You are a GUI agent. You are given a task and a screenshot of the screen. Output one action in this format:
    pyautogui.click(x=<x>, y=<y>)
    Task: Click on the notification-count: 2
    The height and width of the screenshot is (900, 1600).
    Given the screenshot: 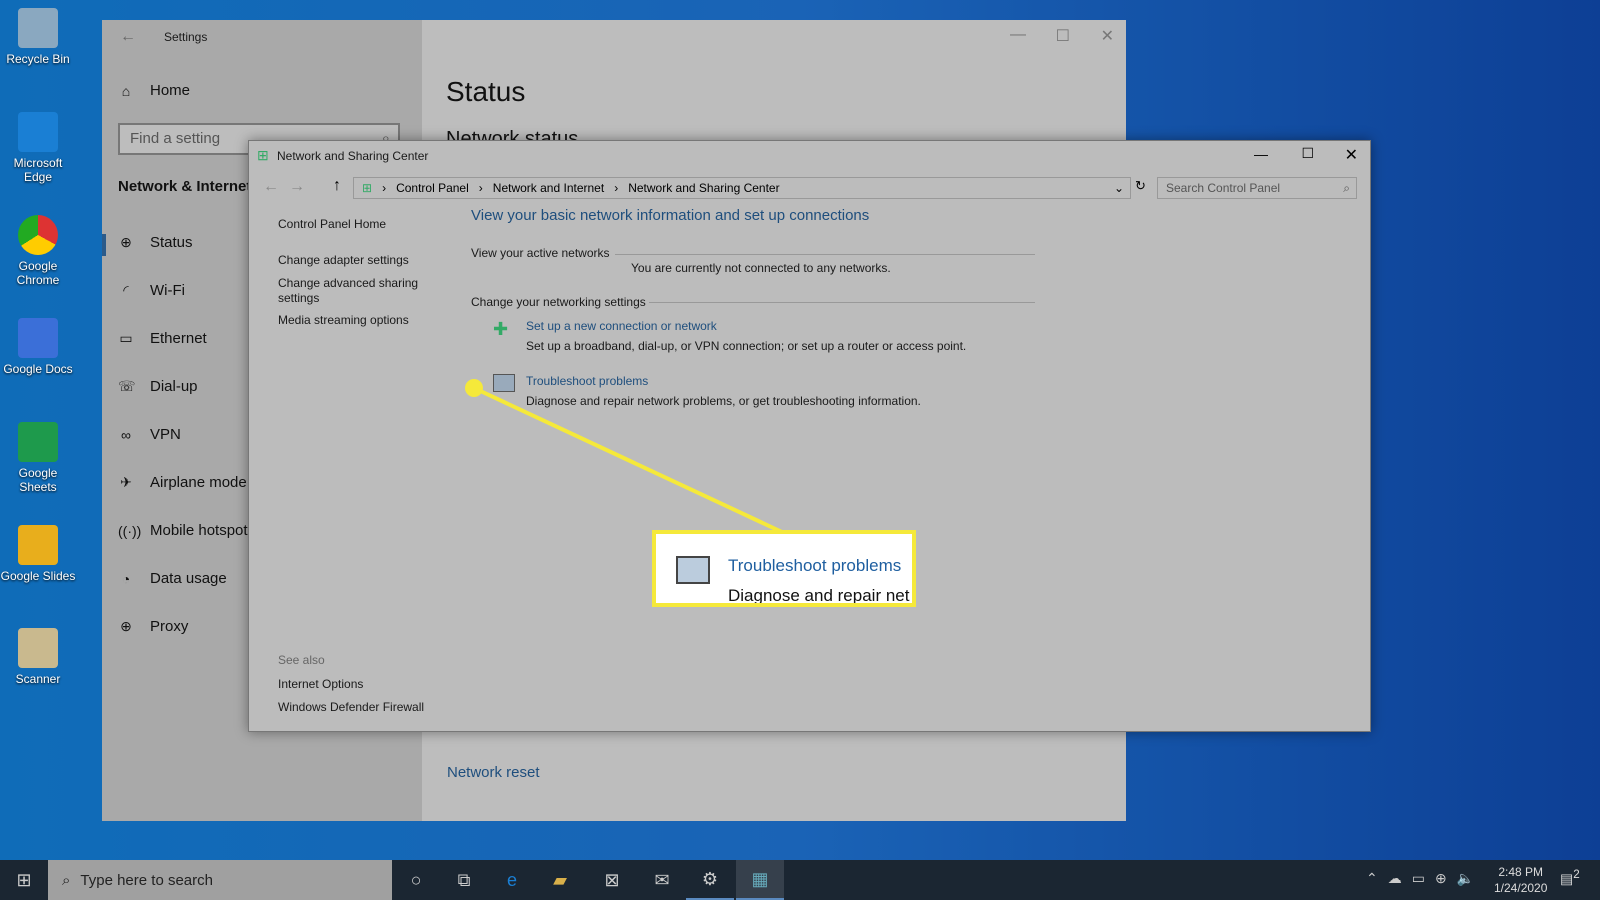 What is the action you would take?
    pyautogui.click(x=1576, y=874)
    